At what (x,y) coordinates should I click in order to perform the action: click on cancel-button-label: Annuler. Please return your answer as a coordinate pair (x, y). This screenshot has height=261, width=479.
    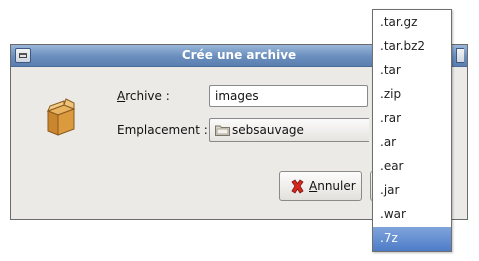
    Looking at the image, I should click on (332, 186).